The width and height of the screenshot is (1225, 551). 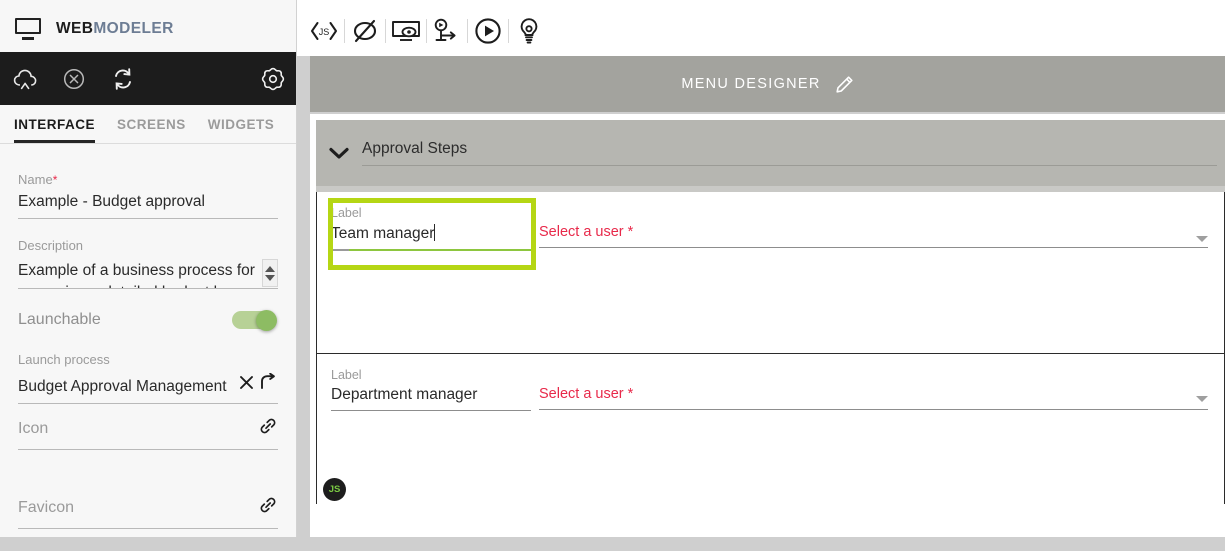 I want to click on pencil-icon, so click(x=844, y=84).